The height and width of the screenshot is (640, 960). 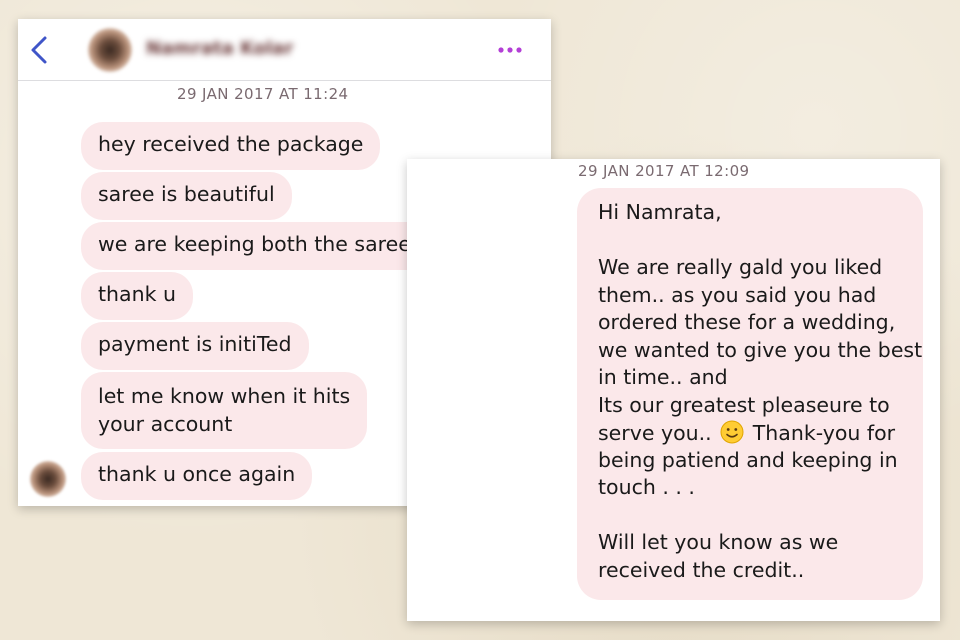 I want to click on chevron-left-icon, so click(x=39, y=50).